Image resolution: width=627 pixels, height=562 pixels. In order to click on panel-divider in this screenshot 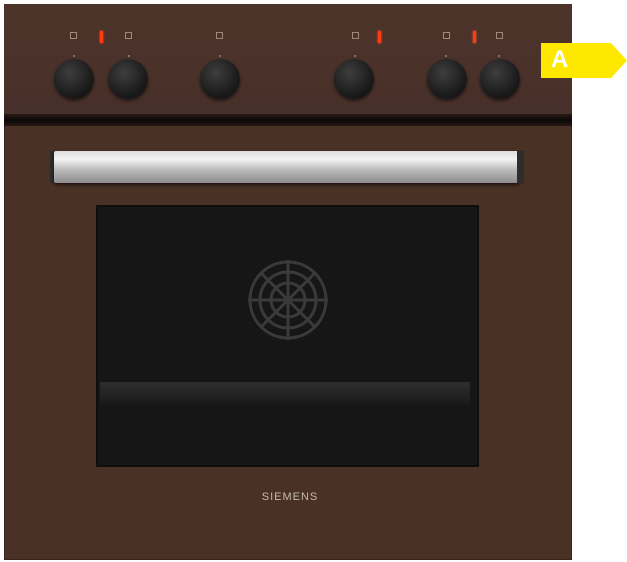, I will do `click(288, 120)`.